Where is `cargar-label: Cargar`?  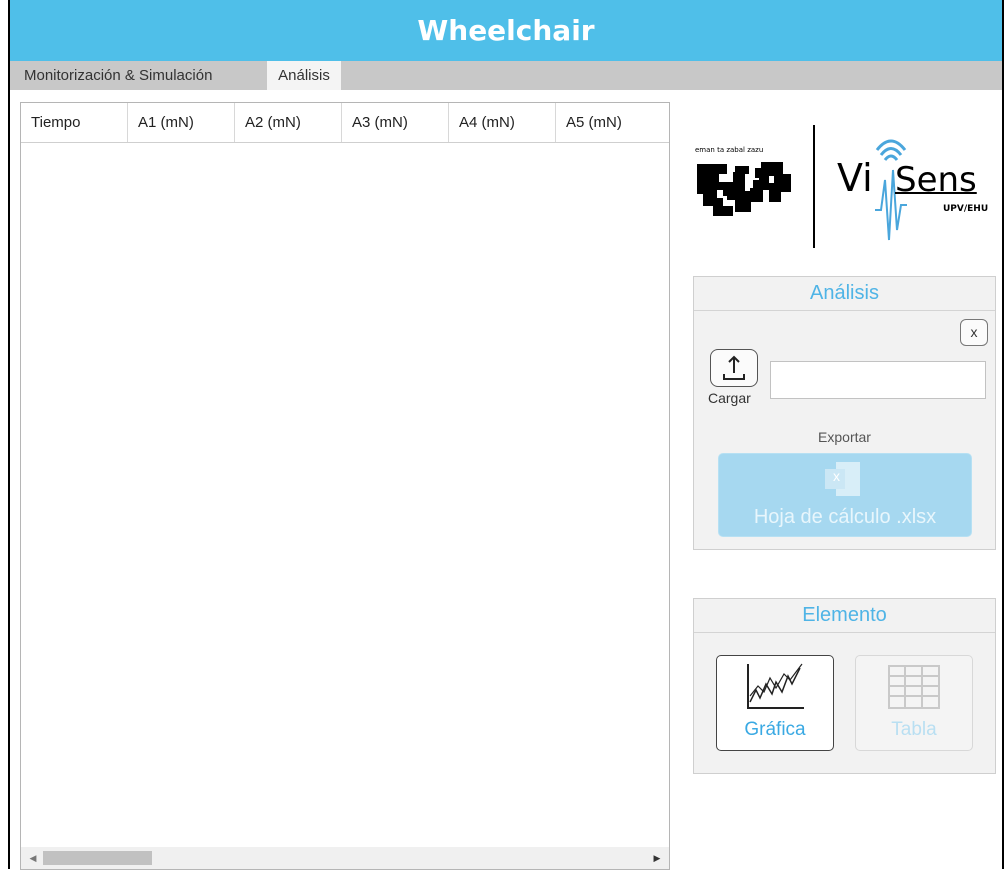 cargar-label: Cargar is located at coordinates (729, 398).